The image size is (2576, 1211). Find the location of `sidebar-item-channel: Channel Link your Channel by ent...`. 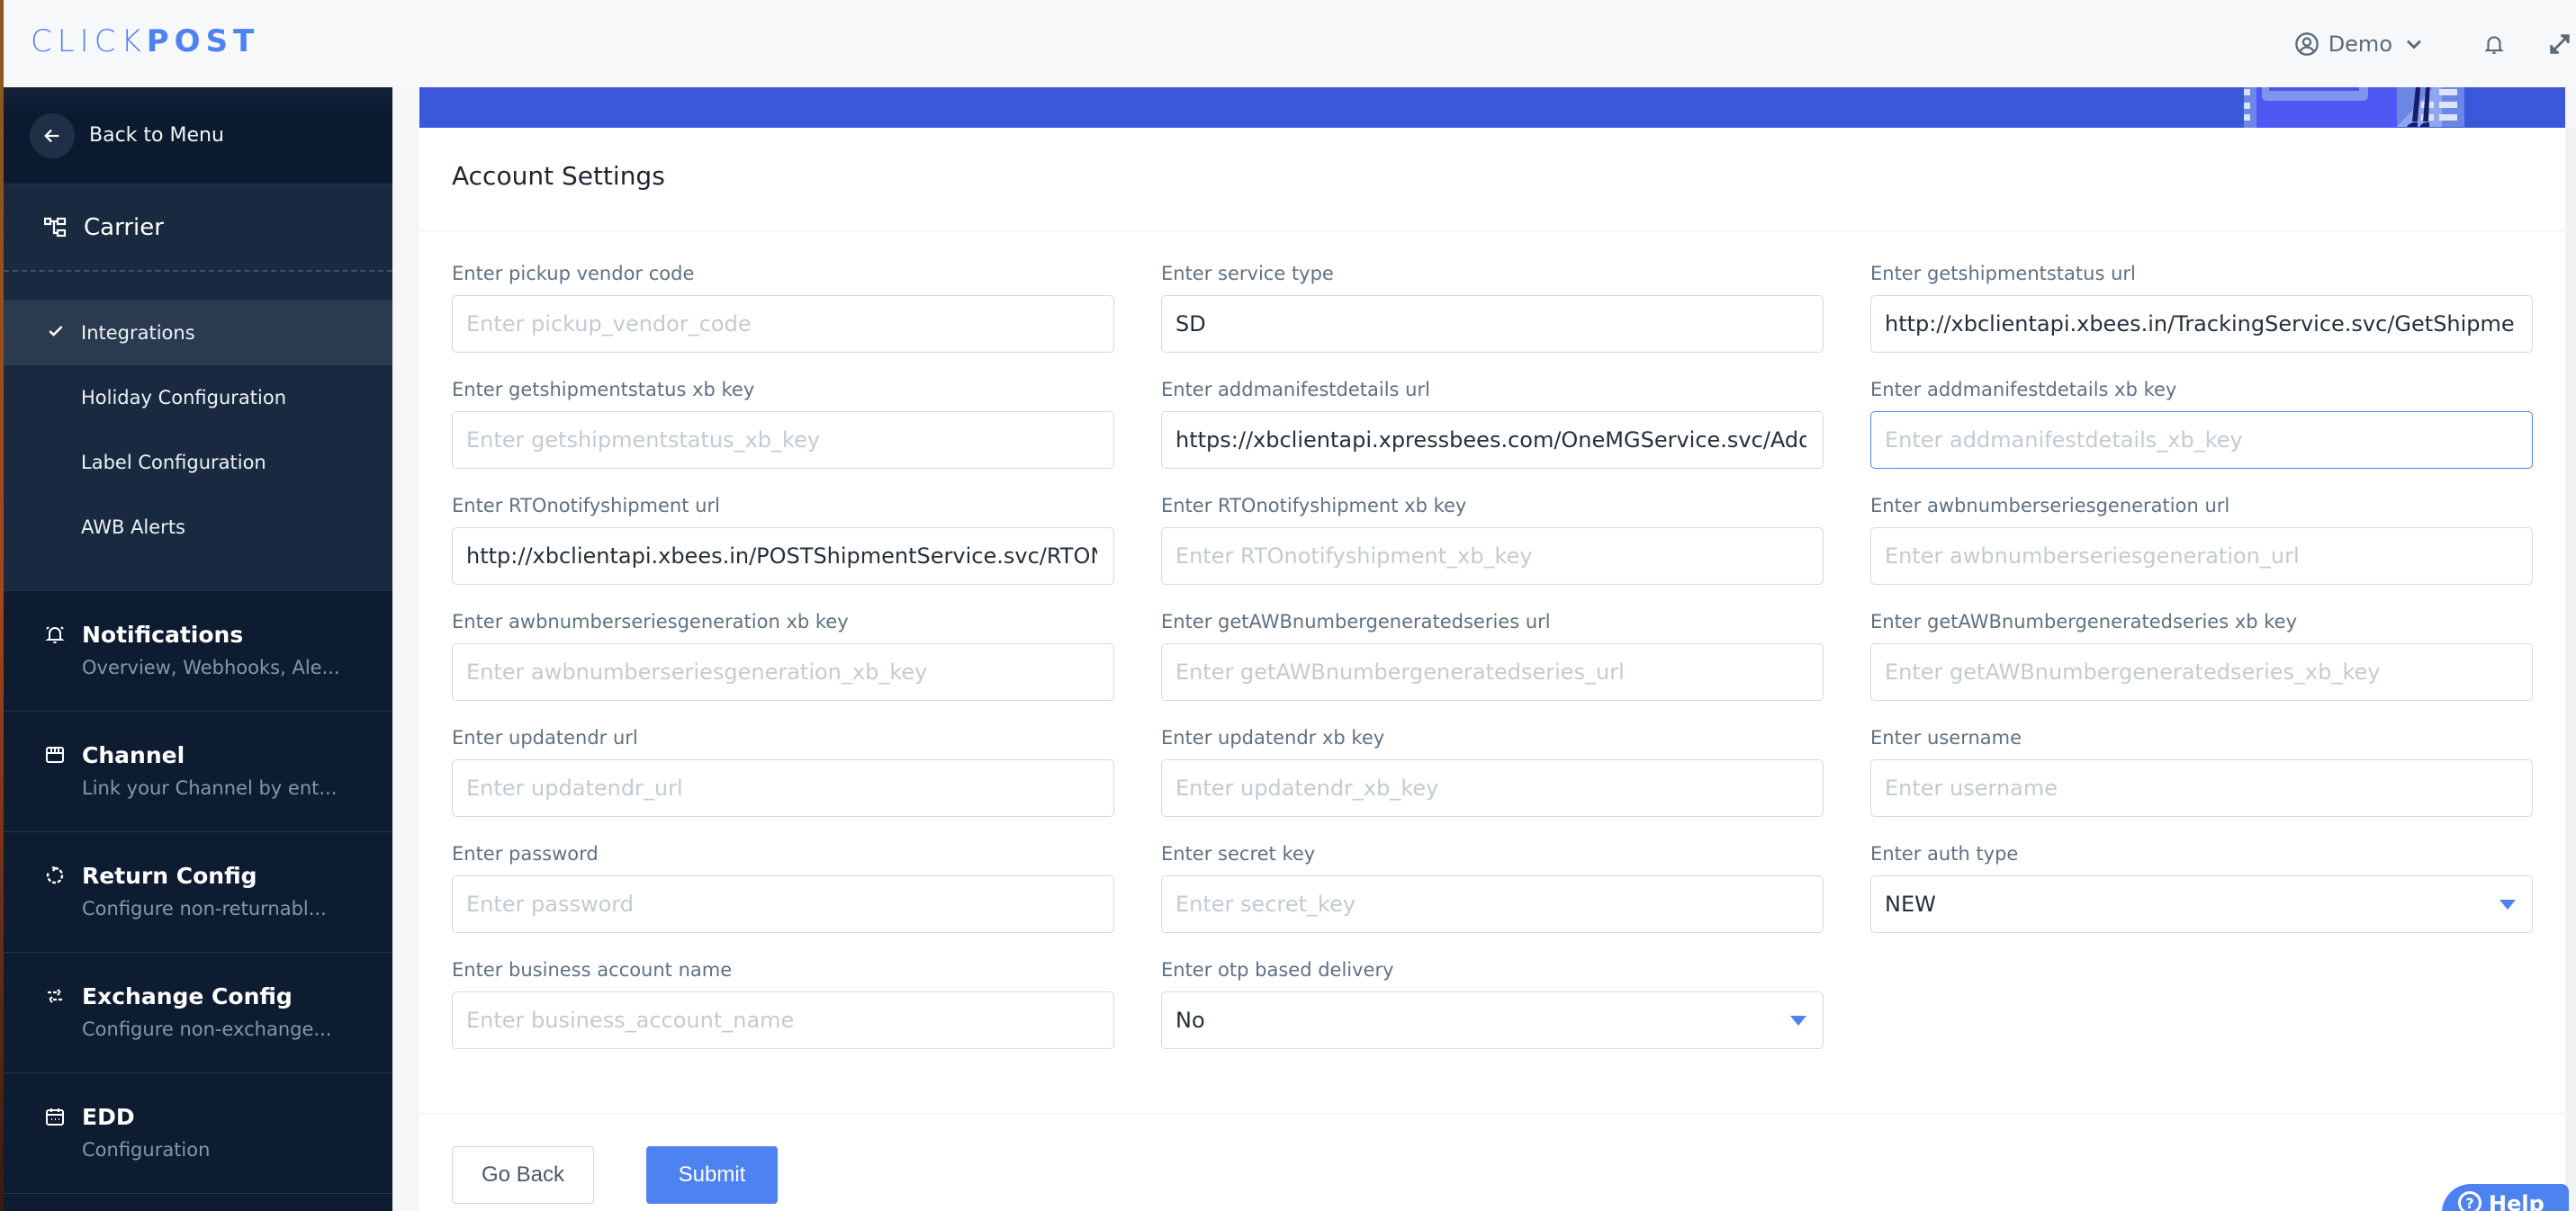

sidebar-item-channel: Channel Link your Channel by ent... is located at coordinates (198, 771).